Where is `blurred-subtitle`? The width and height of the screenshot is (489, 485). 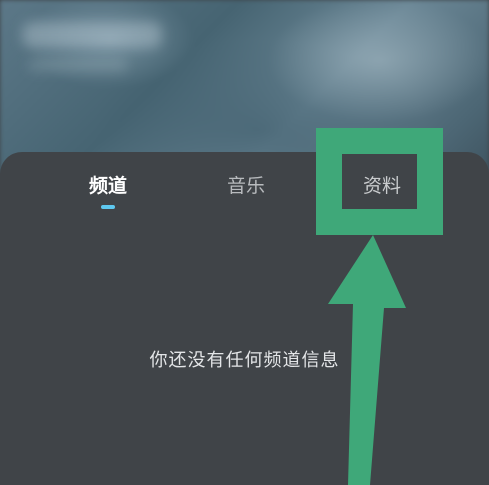 blurred-subtitle is located at coordinates (78, 65).